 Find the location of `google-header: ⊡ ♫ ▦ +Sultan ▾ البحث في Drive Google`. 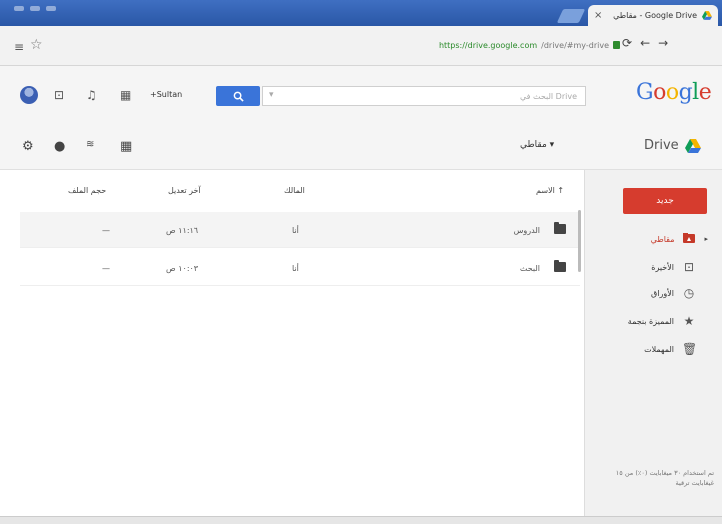

google-header: ⊡ ♫ ▦ +Sultan ▾ البحث في Drive Google is located at coordinates (361, 96).